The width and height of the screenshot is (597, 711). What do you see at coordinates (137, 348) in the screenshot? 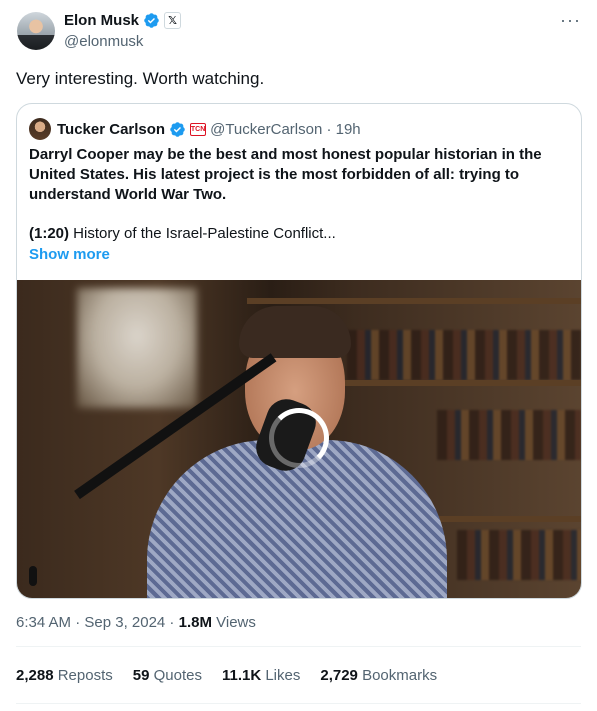
I see `background-window` at bounding box center [137, 348].